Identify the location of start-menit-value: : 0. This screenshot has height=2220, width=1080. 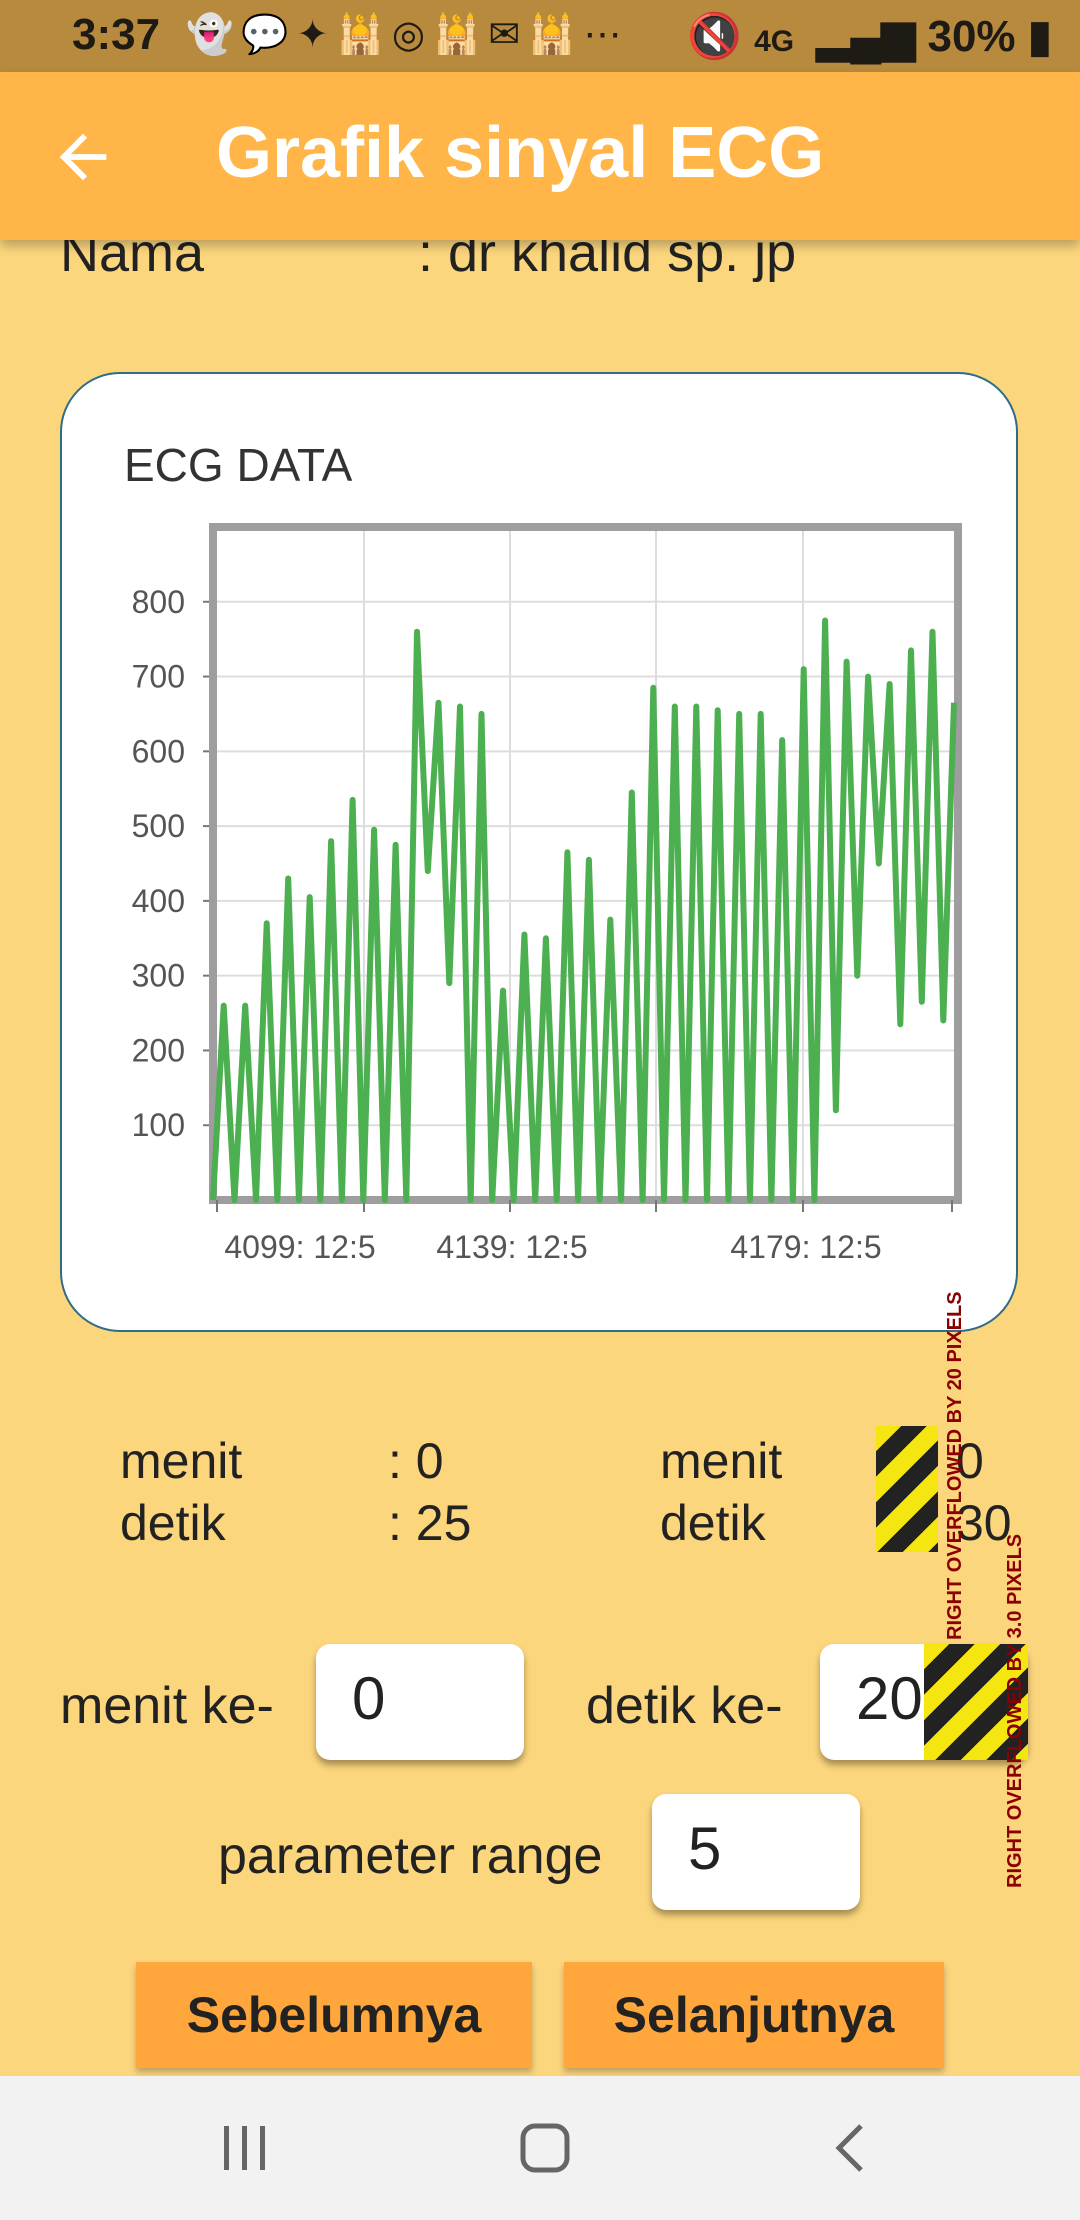
(416, 1461).